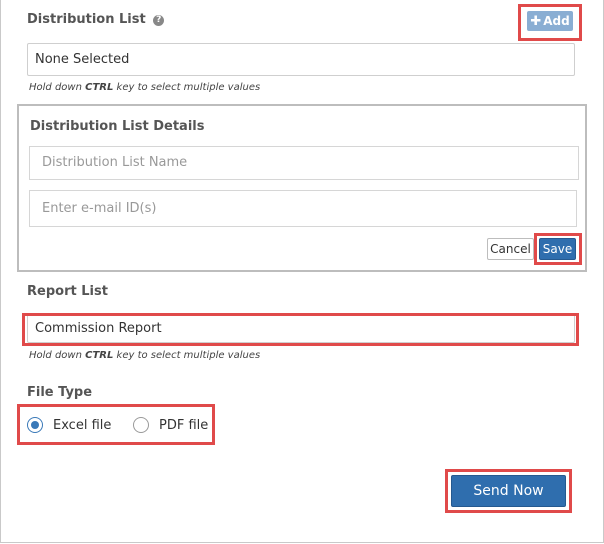  What do you see at coordinates (99, 208) in the screenshot?
I see `email-placeholder: Enter e-mail ID(s)` at bounding box center [99, 208].